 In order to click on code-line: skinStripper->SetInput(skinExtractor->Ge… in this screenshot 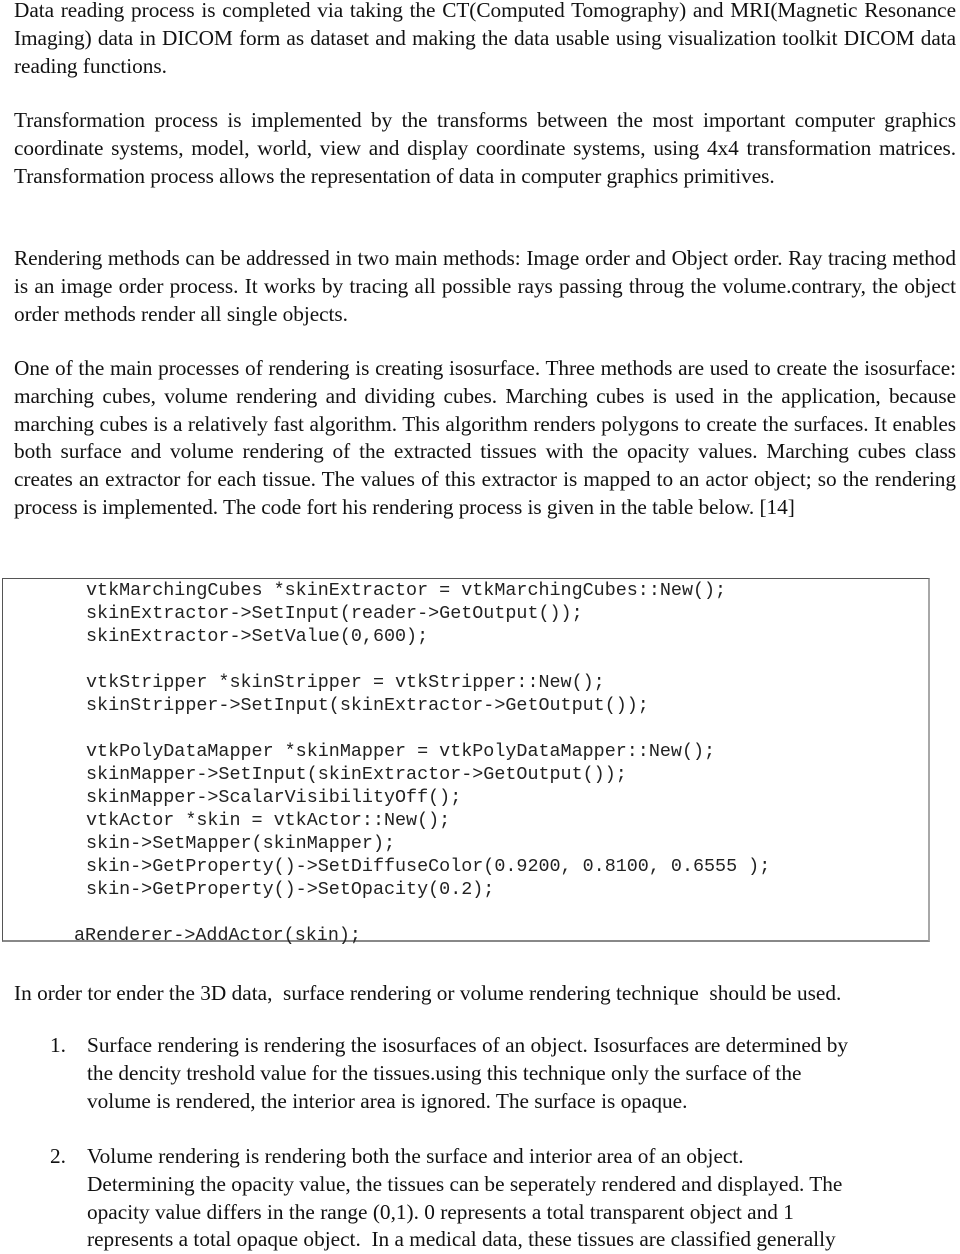, I will do `click(367, 705)`.